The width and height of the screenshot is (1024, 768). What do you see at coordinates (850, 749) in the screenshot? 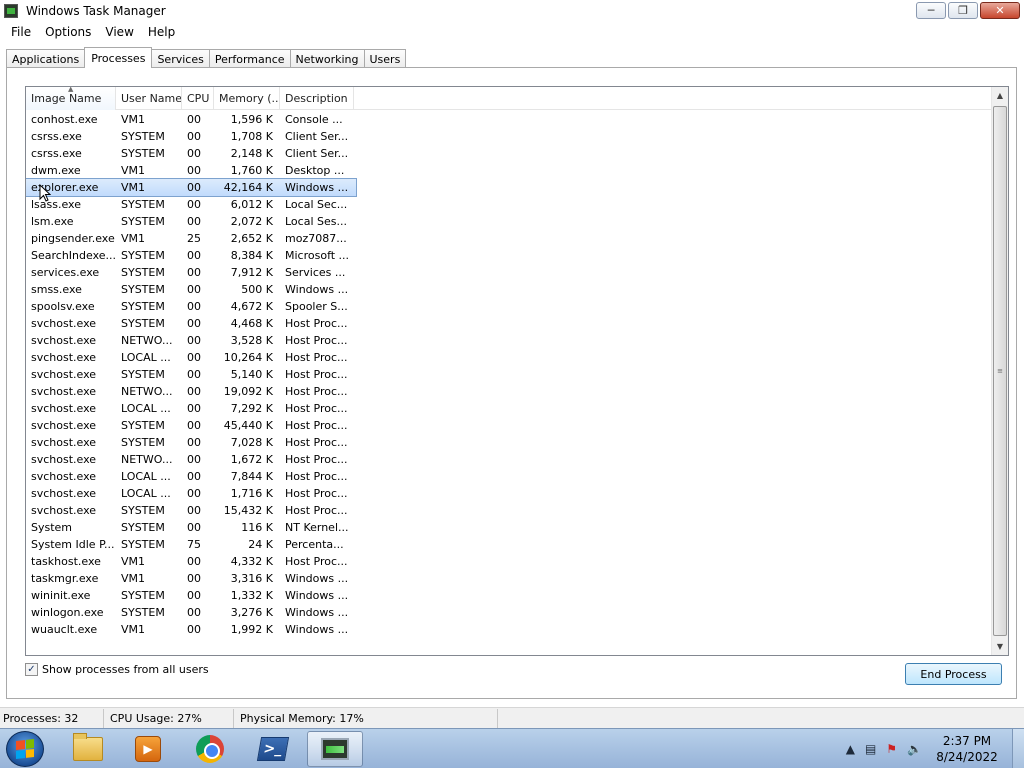
I see `show-hidden-icons-arrow: ▲` at bounding box center [850, 749].